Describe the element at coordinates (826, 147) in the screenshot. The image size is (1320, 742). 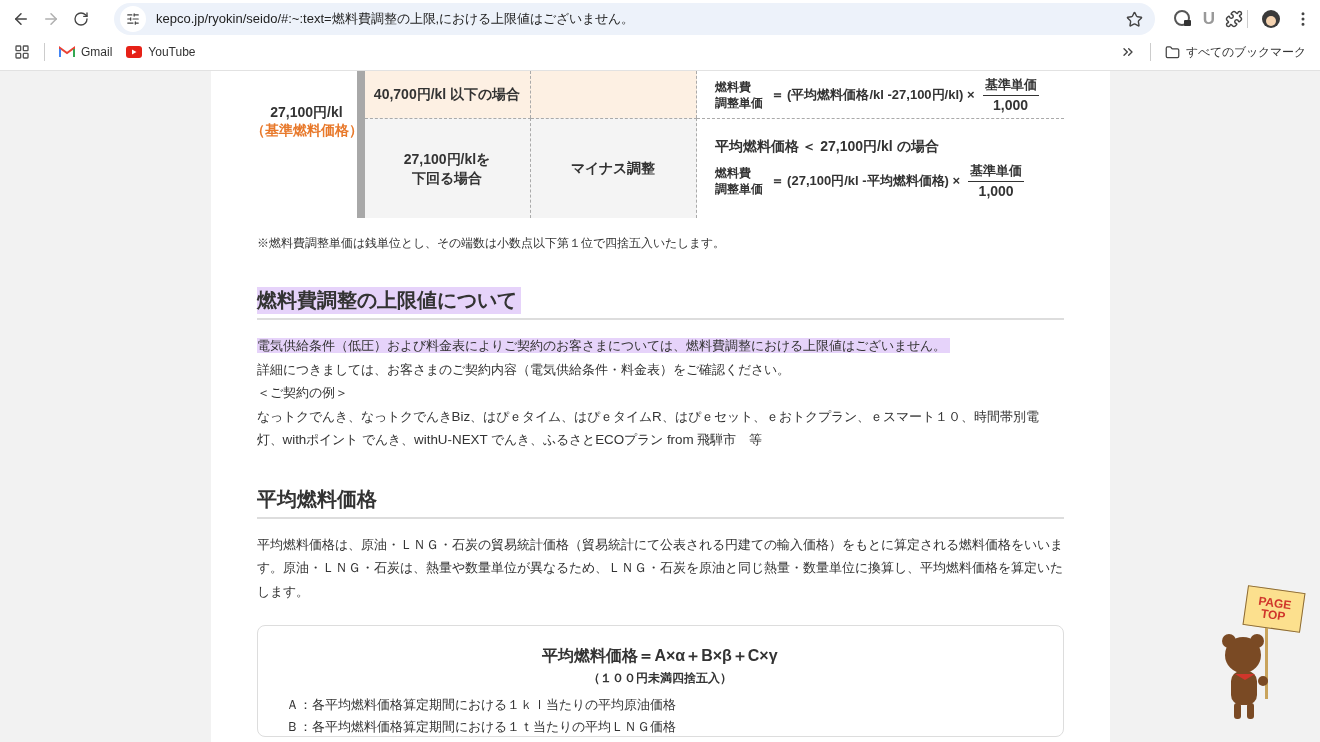
I see `formula-condition: 平均燃料価格 ＜ 27,100円/kl の場合` at that location.